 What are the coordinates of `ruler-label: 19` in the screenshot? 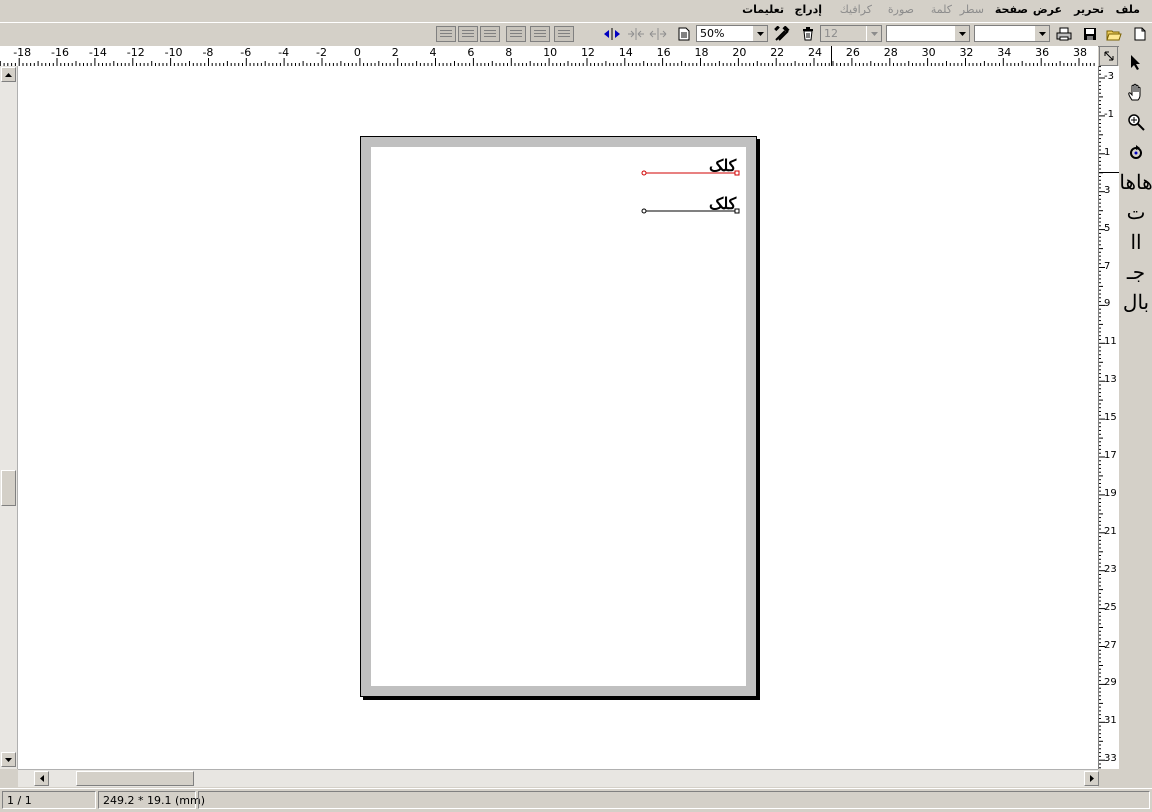 It's located at (1110, 493).